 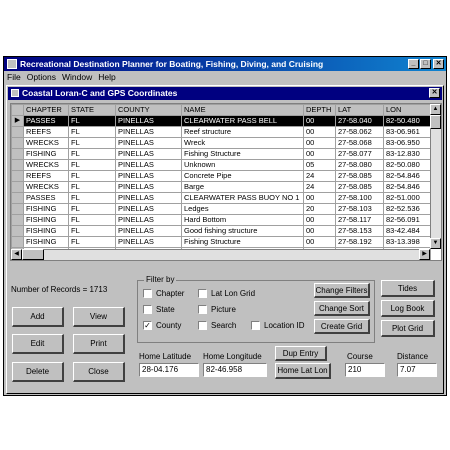 What do you see at coordinates (148, 110) in the screenshot?
I see `column-header-county: COUNTY` at bounding box center [148, 110].